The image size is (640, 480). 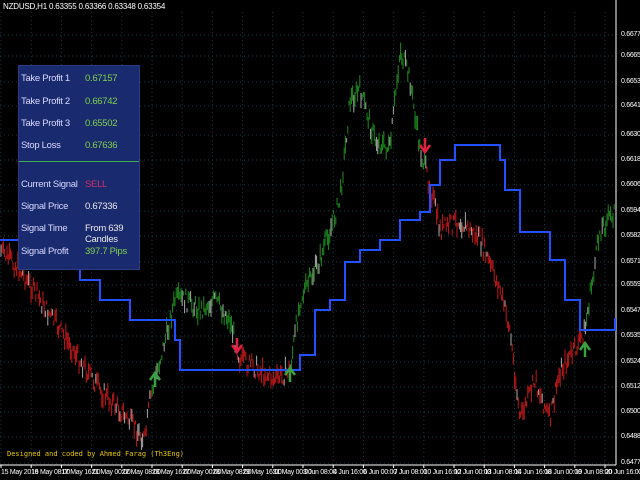 What do you see at coordinates (622, 472) in the screenshot?
I see `time-tick-label: 20 Jun 16:00` at bounding box center [622, 472].